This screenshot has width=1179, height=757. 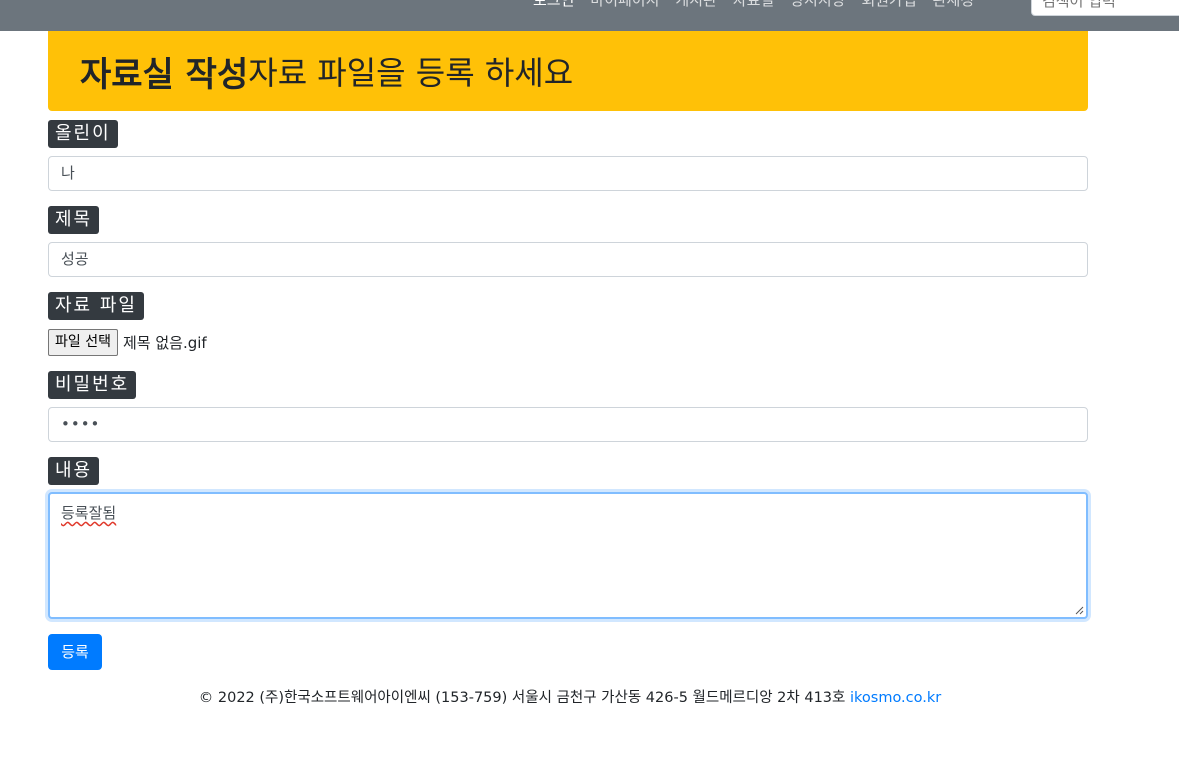 What do you see at coordinates (164, 342) in the screenshot?
I see `selected-filename: 제목 없음.gif` at bounding box center [164, 342].